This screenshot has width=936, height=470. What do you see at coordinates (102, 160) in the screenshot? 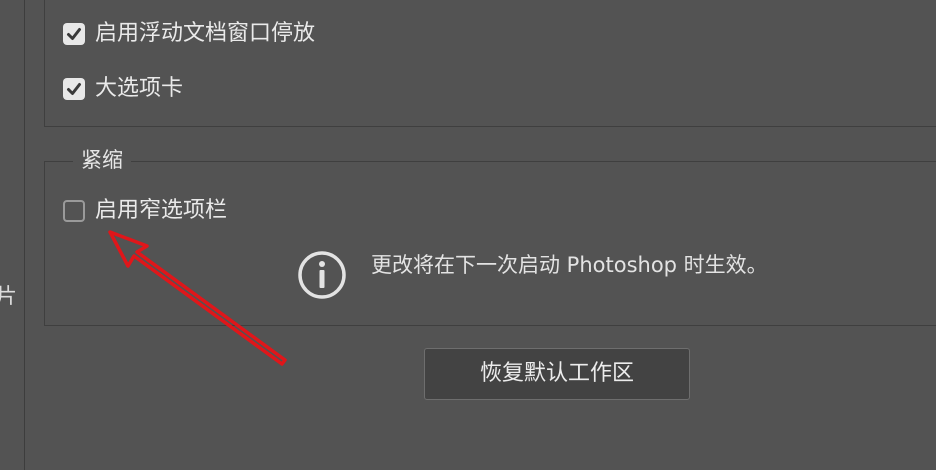
I see `compact-group-title: 紧缩` at bounding box center [102, 160].